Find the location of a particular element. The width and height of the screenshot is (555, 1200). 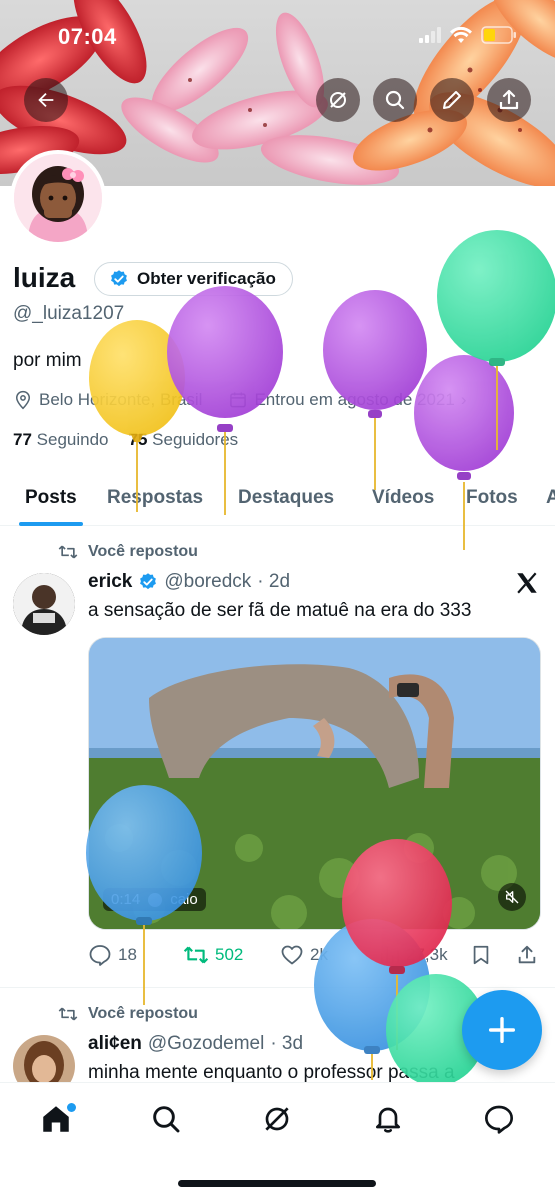

search-button is located at coordinates (395, 100).